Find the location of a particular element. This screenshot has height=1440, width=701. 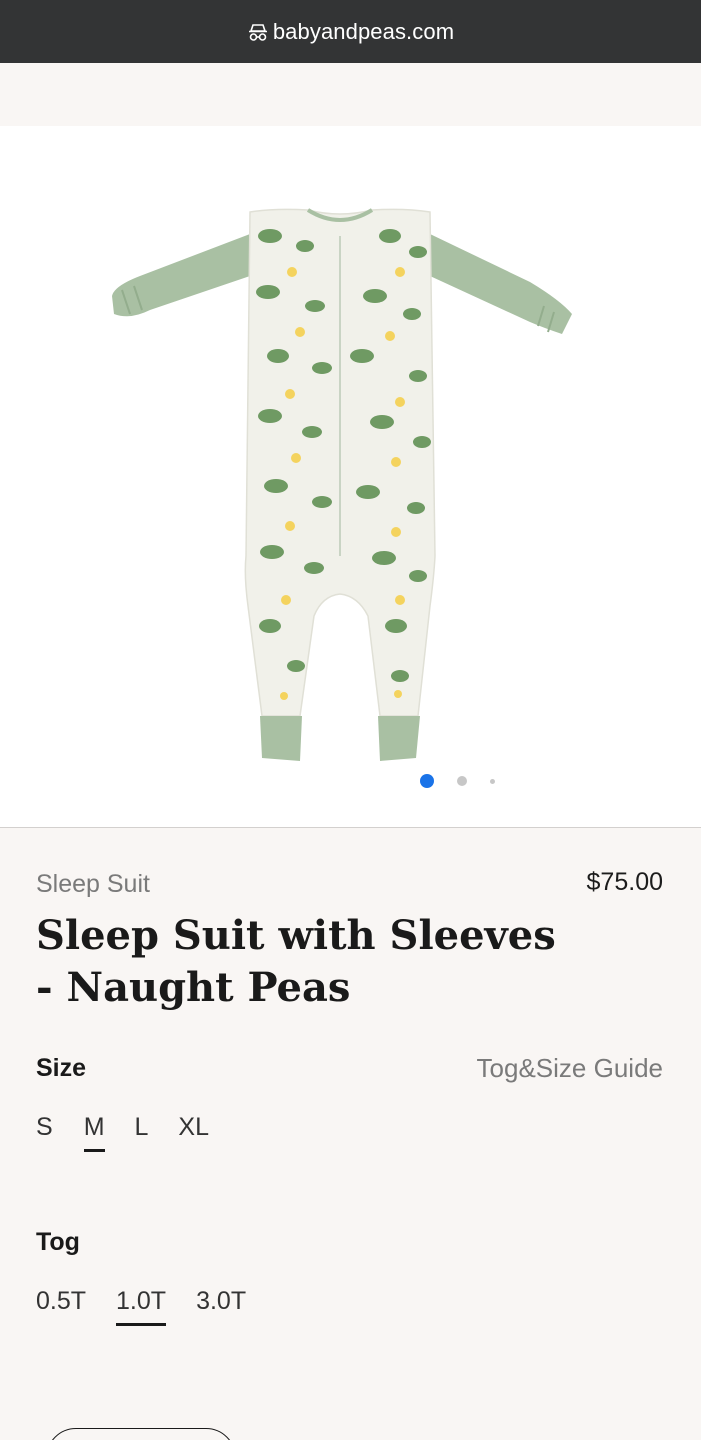

url-text: babyandpeas.com is located at coordinates (363, 31).